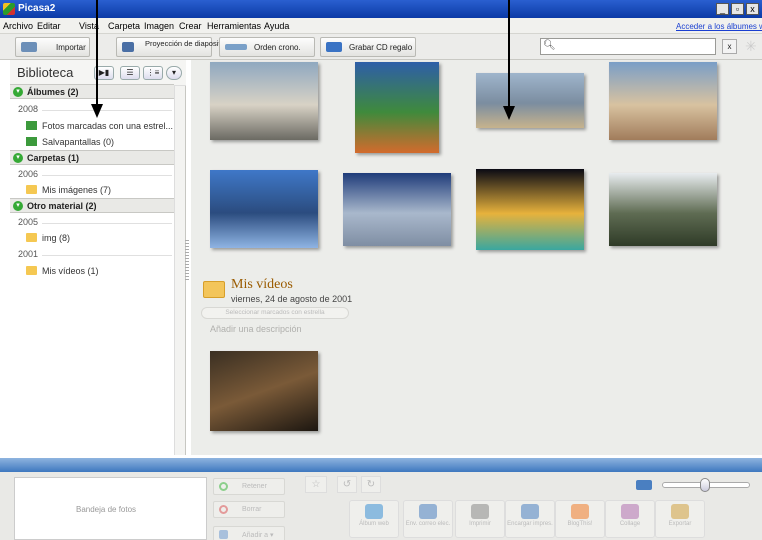  I want to click on menu-imagen: Imagen, so click(159, 26).